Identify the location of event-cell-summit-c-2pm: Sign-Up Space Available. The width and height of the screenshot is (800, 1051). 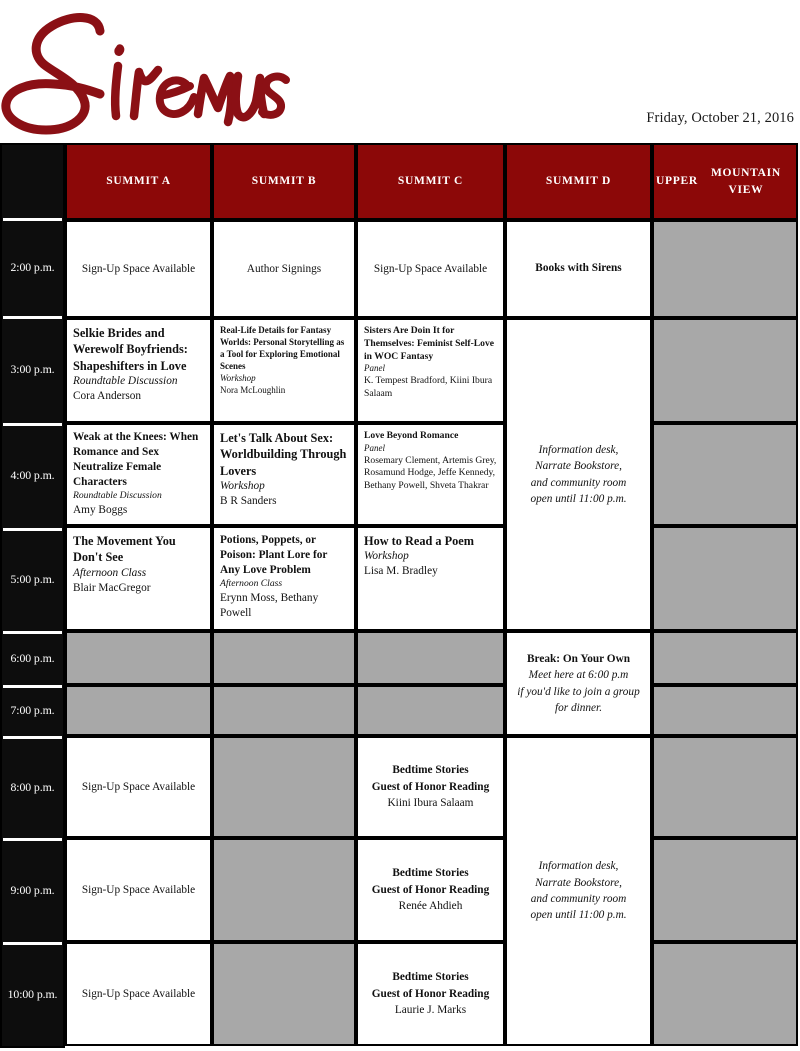
(430, 269).